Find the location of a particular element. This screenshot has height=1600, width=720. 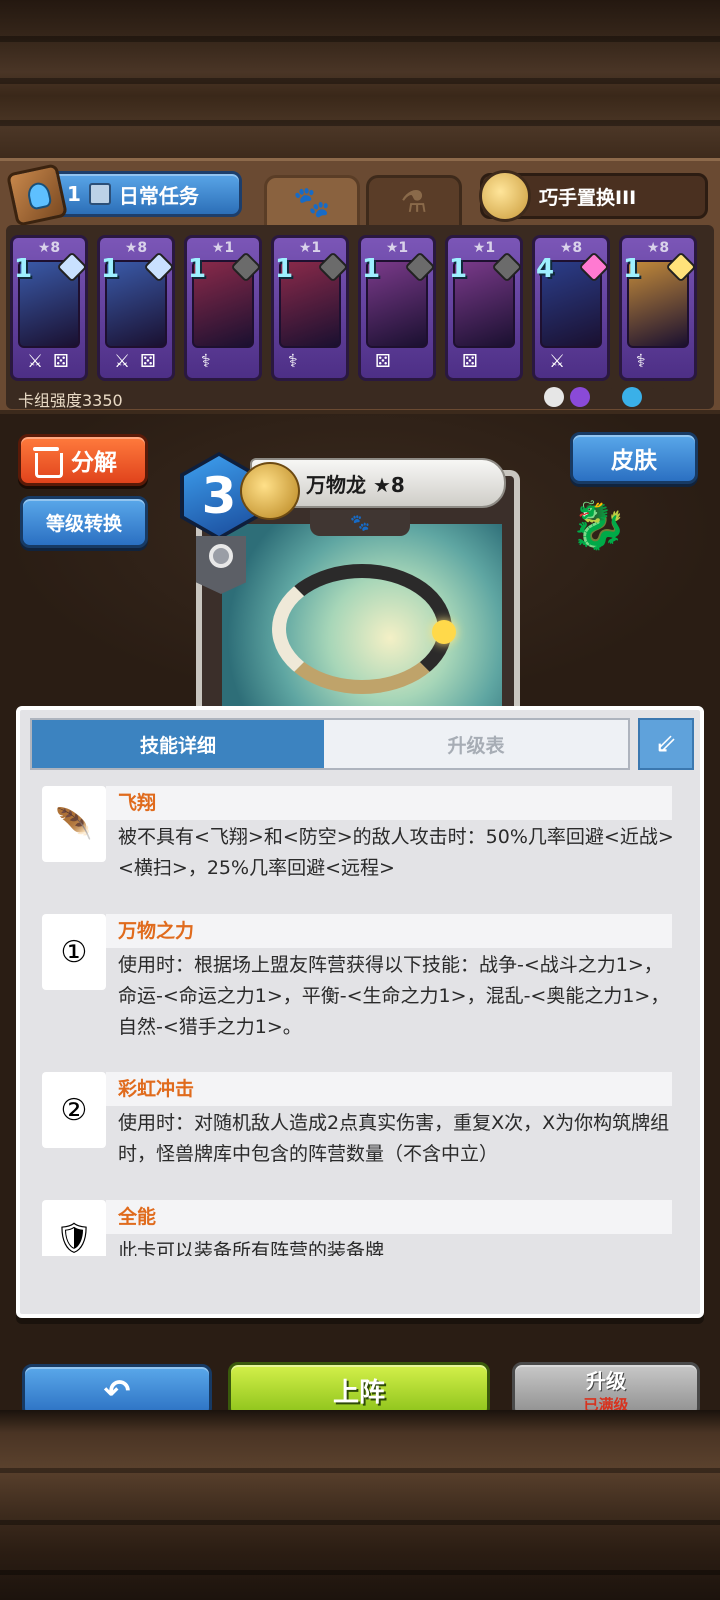

feather-icon: 🪶 is located at coordinates (74, 824).